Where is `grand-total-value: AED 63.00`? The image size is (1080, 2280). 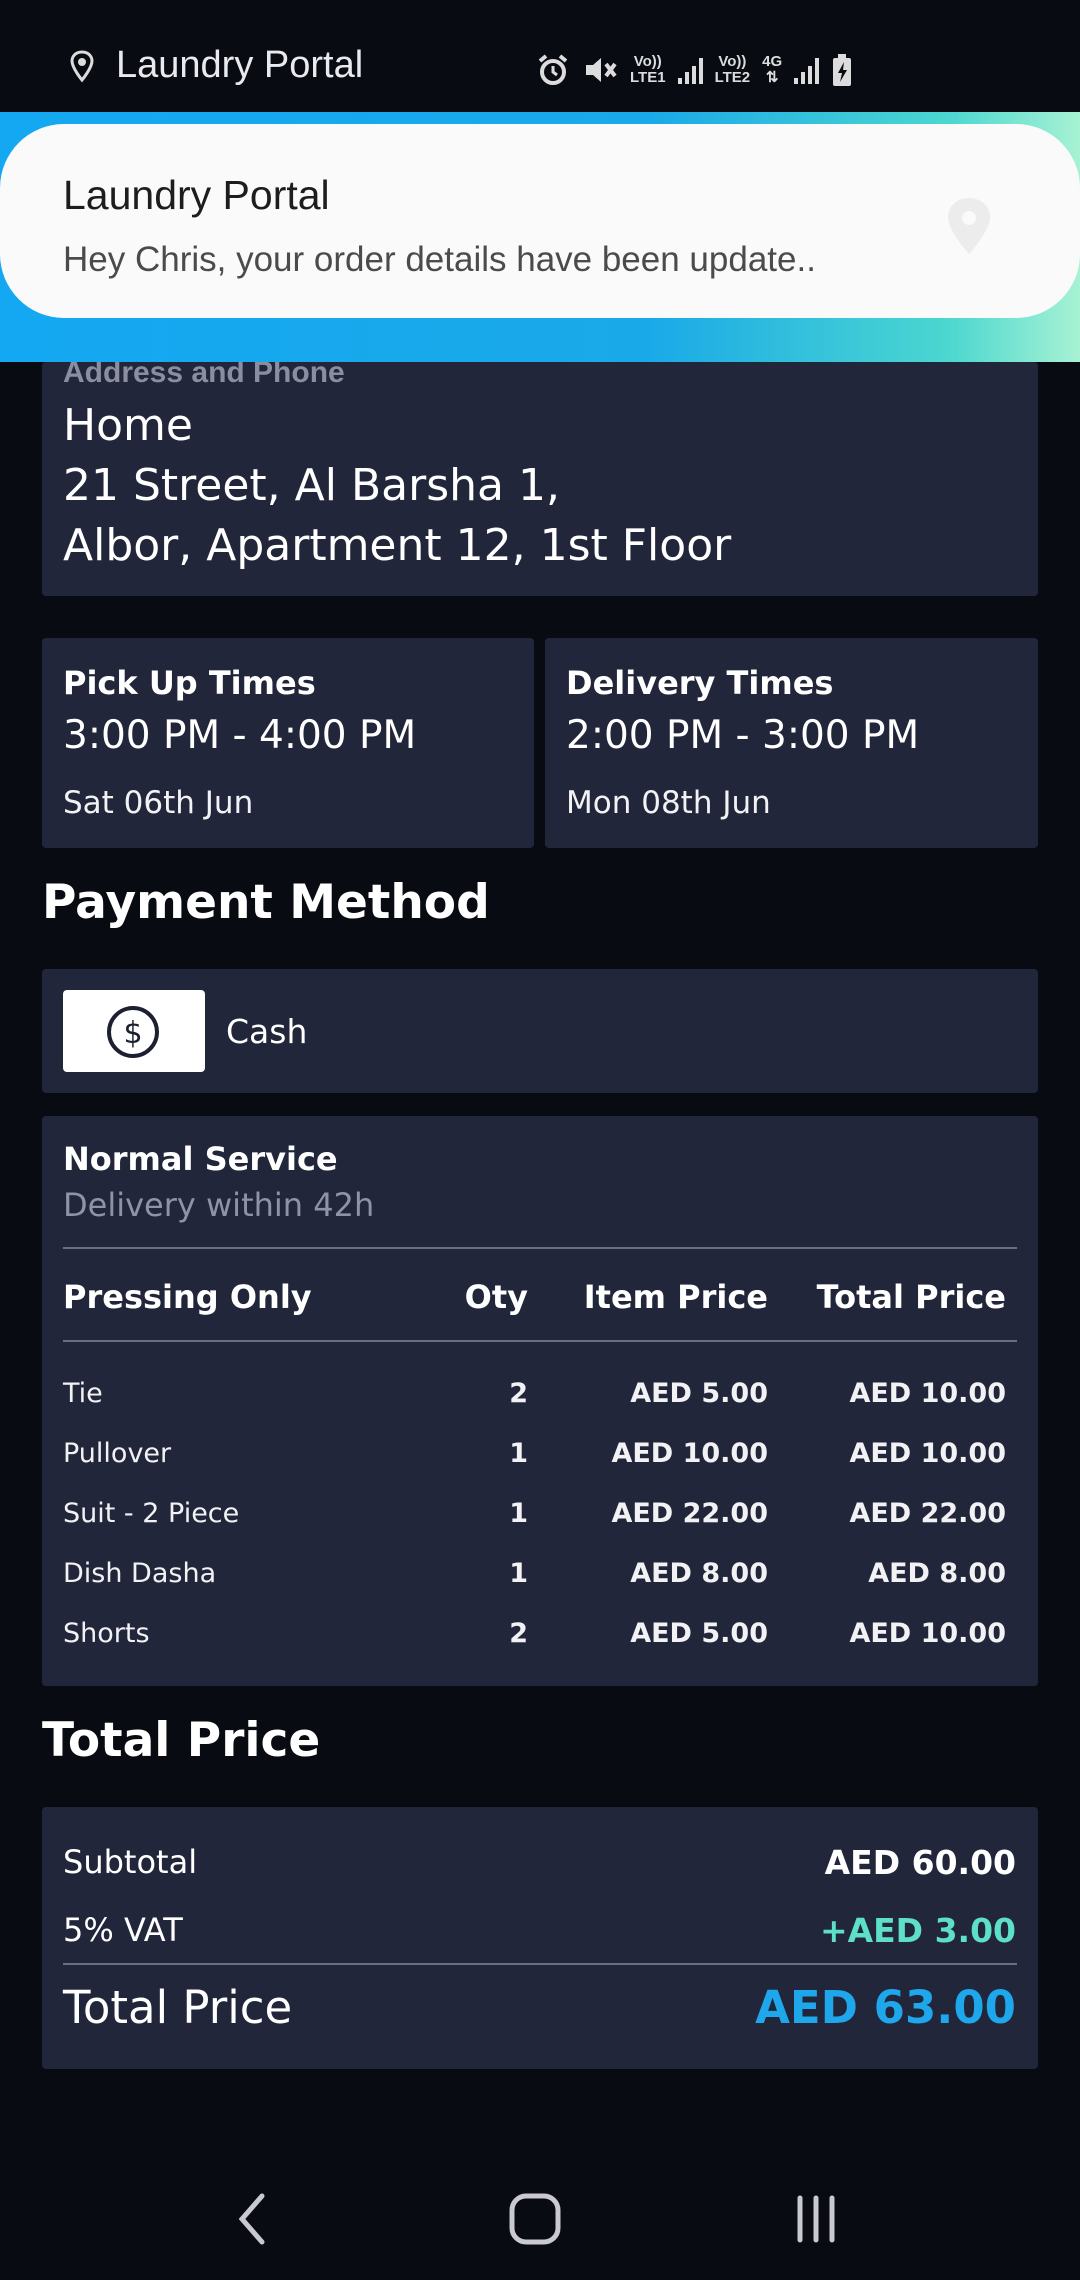
grand-total-value: AED 63.00 is located at coordinates (885, 2007).